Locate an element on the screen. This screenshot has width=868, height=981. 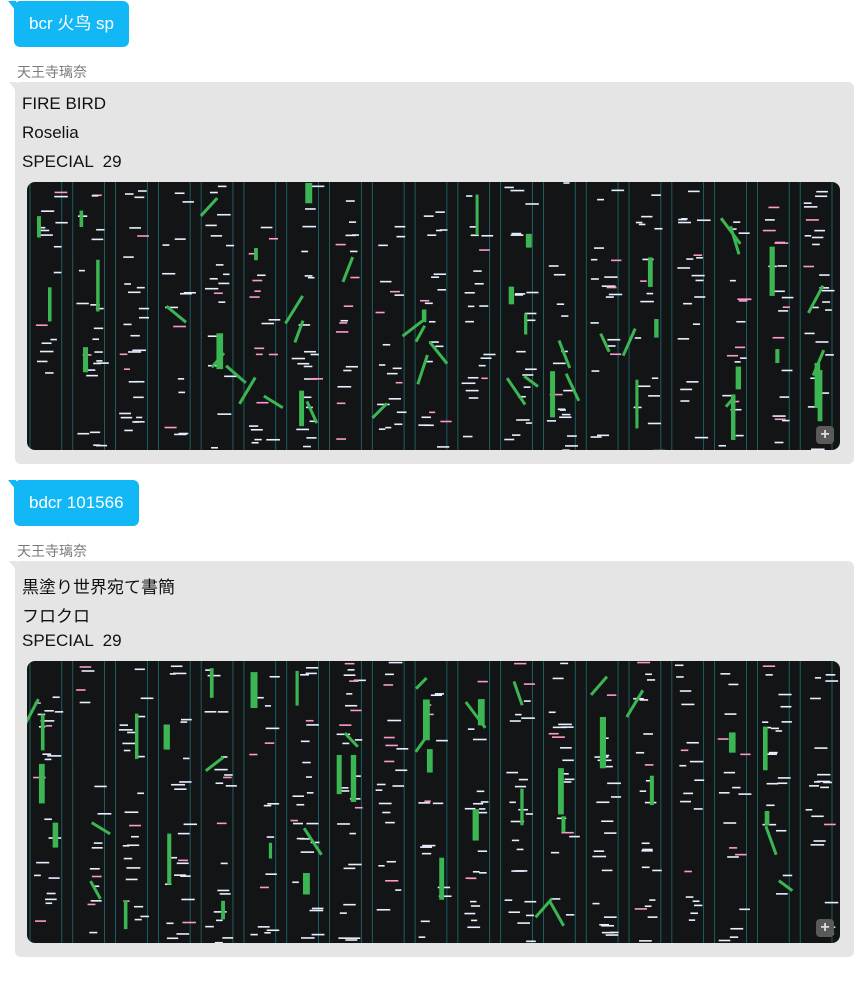
user-message-text: bcr 火鸟 sp is located at coordinates (72, 23).